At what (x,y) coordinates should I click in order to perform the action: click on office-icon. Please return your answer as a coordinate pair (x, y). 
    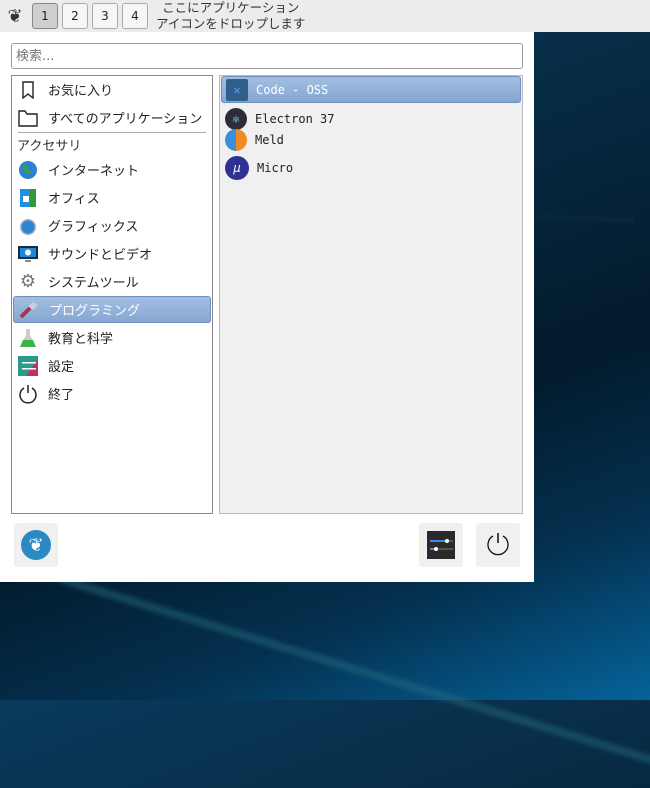
    Looking at the image, I should click on (28, 198).